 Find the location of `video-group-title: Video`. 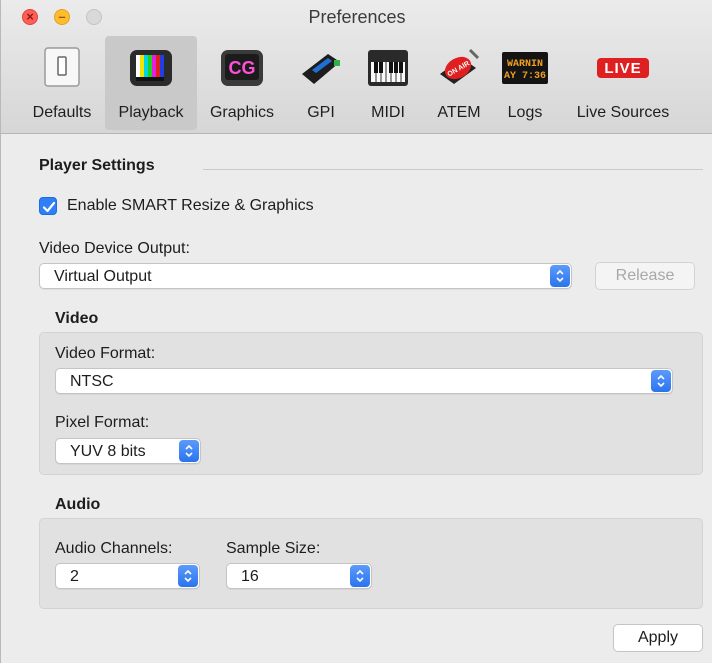

video-group-title: Video is located at coordinates (77, 318).